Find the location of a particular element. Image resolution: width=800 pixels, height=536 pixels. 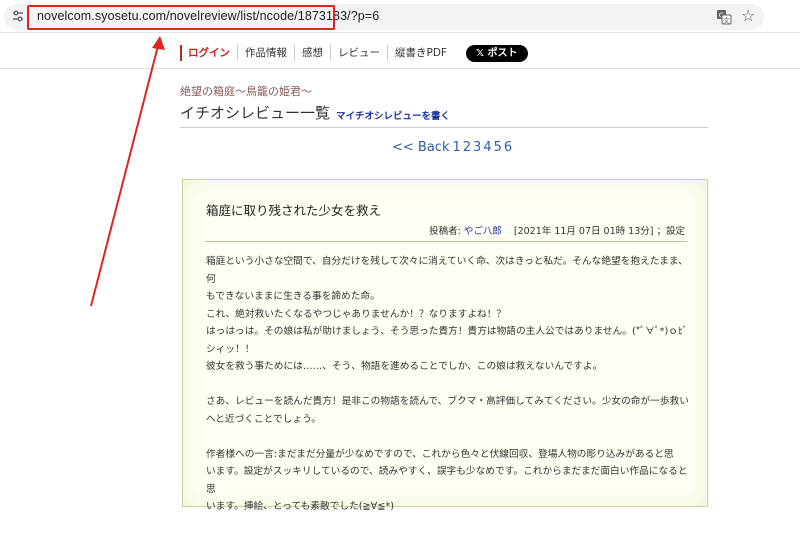

author-label: 投稿者: is located at coordinates (445, 231).